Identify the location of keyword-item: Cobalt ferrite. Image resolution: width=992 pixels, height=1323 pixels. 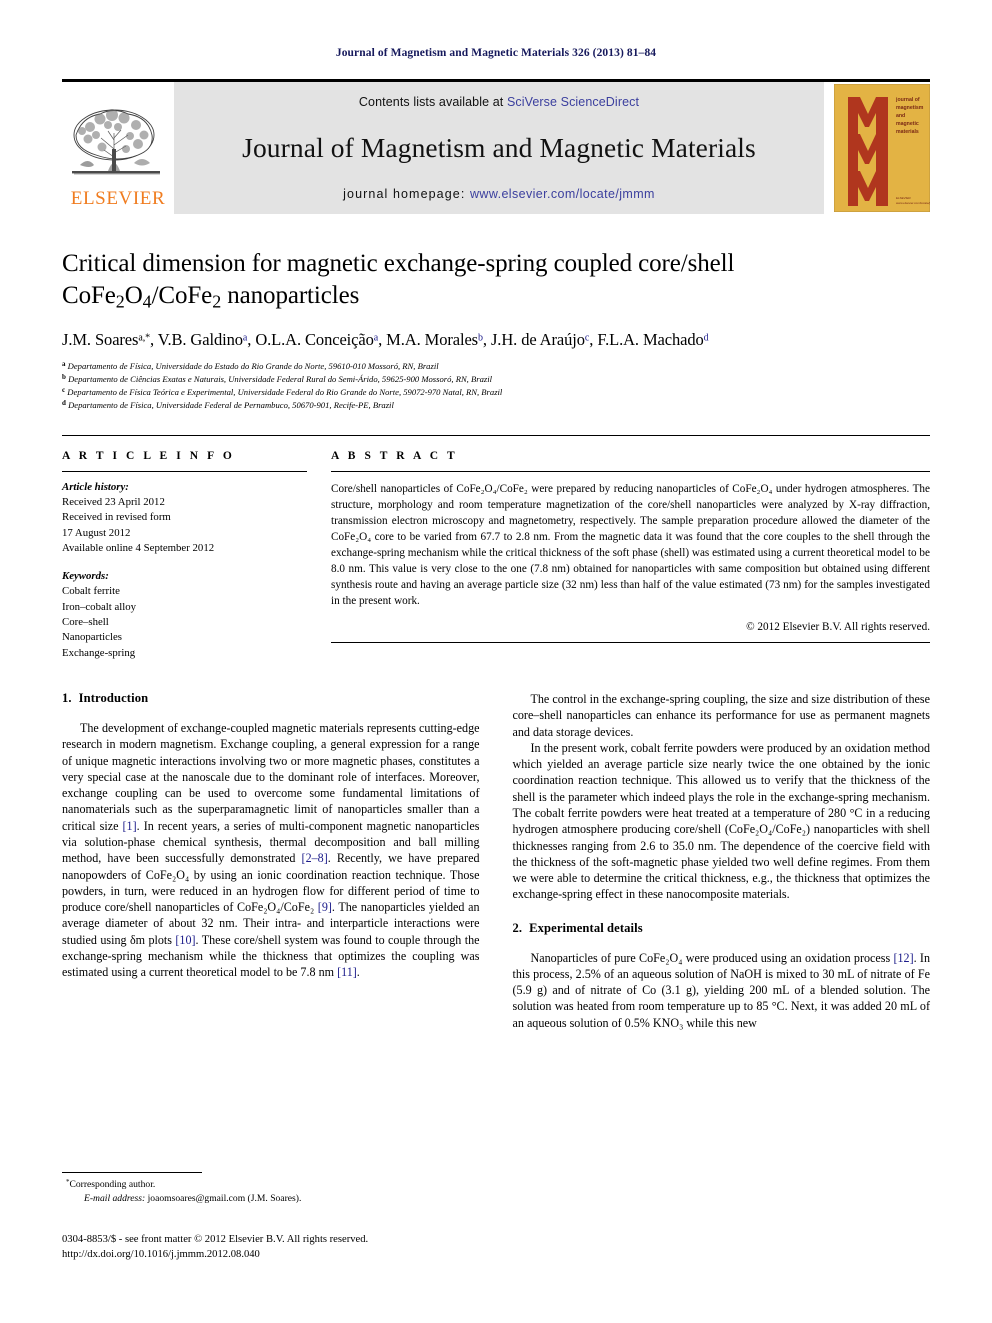
(91, 591).